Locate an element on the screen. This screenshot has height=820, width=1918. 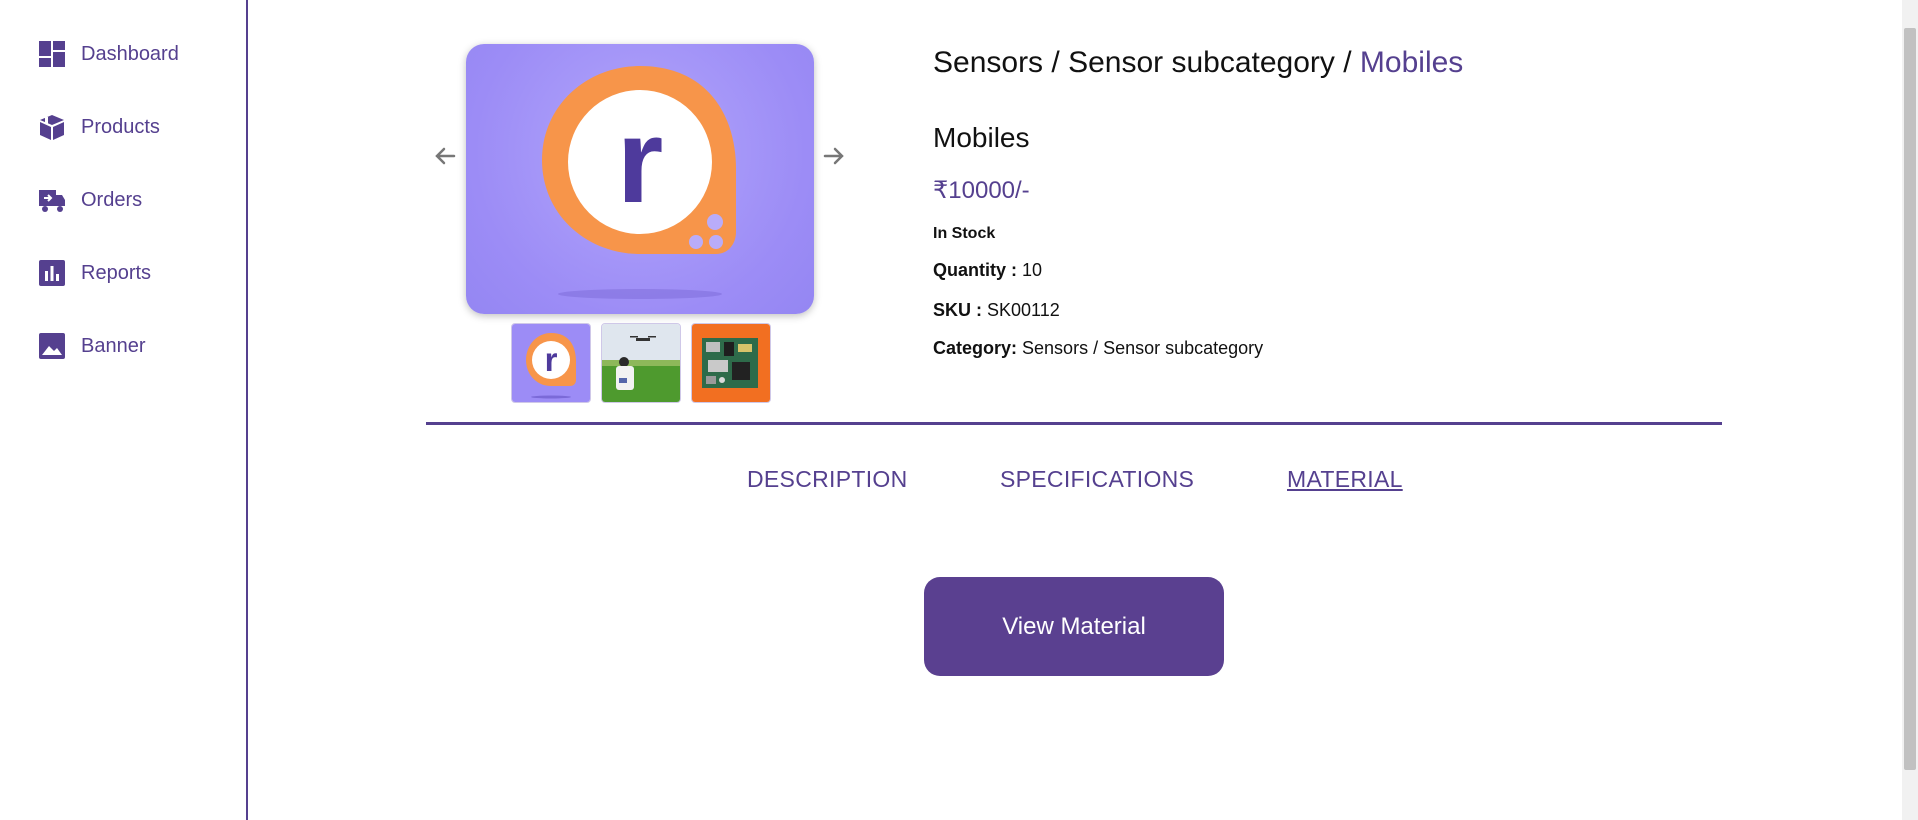
box-icon is located at coordinates (52, 127).